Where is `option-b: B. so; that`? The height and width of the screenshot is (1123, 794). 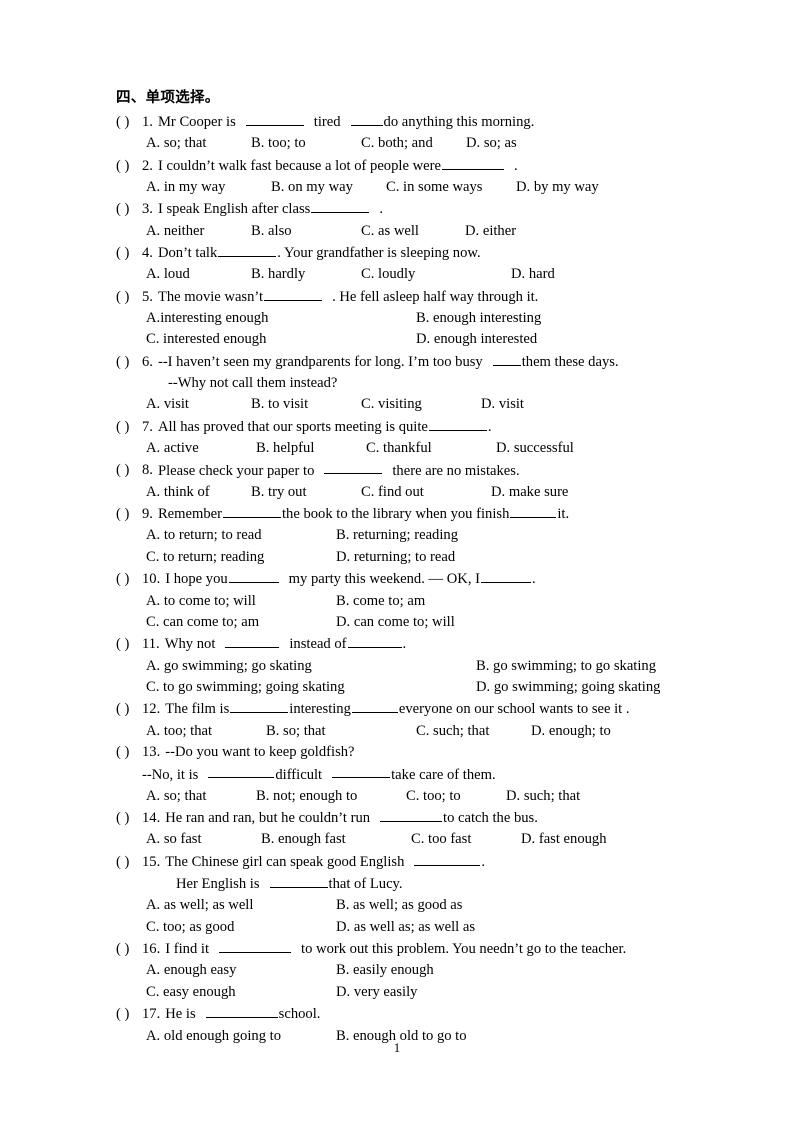 option-b: B. so; that is located at coordinates (341, 731).